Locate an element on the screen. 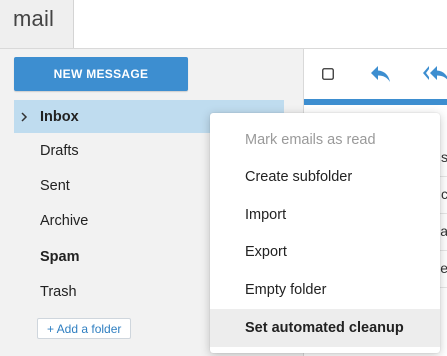  chevron-right-icon is located at coordinates (24, 116).